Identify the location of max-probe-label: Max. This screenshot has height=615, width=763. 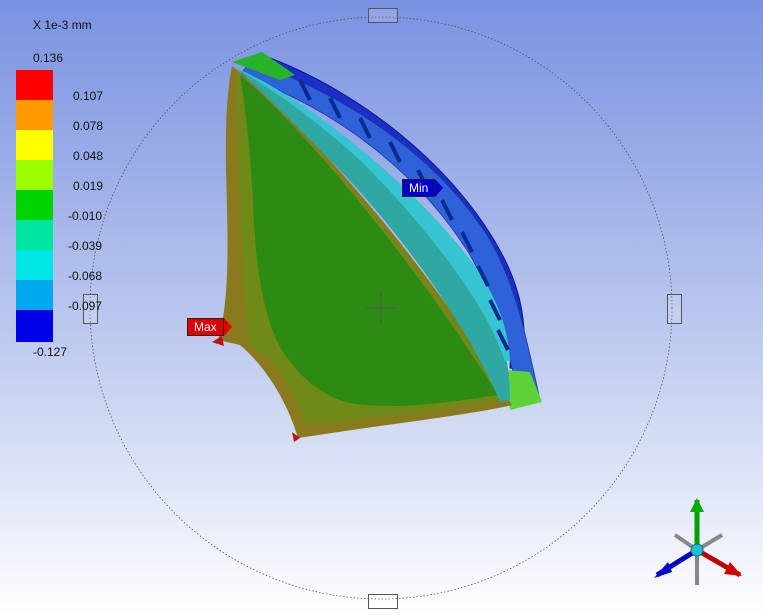
(205, 327).